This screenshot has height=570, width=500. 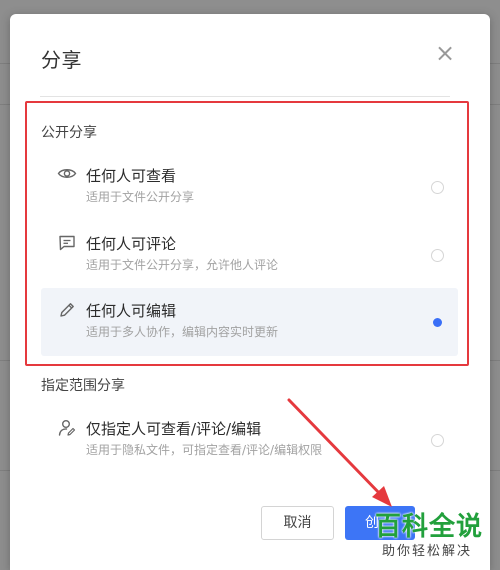 I want to click on option-description: 适用于多人协作，编辑内容实时更新, so click(x=182, y=332).